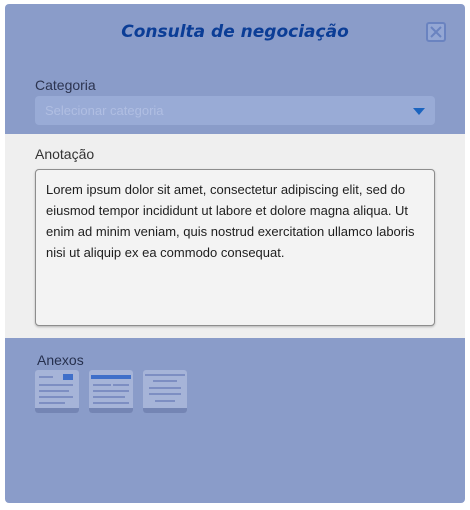 This screenshot has height=510, width=470. I want to click on dialog-title: Consulta de negociação, so click(235, 32).